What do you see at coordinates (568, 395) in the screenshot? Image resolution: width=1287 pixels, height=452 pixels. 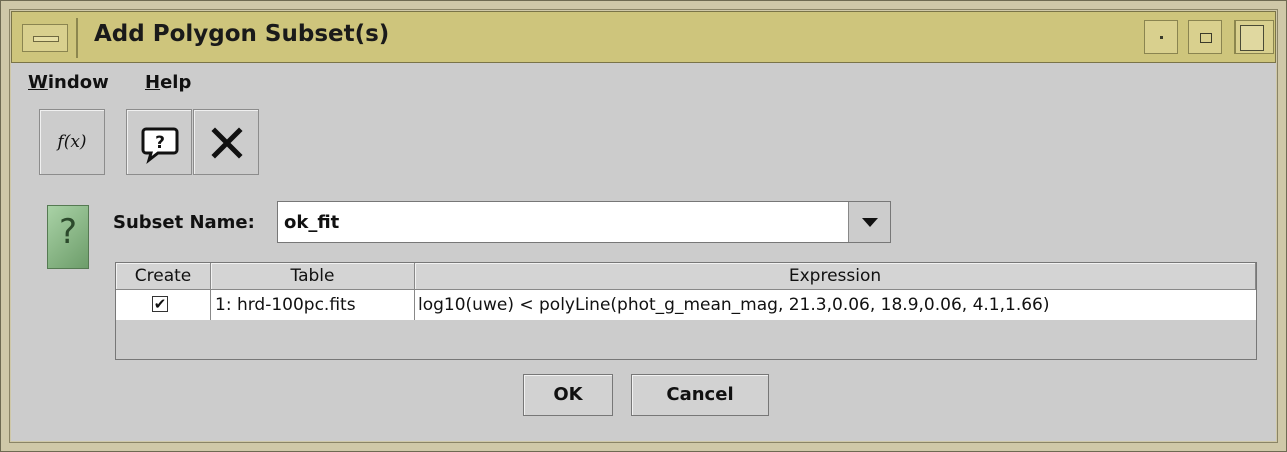 I see `ok-button: OK` at bounding box center [568, 395].